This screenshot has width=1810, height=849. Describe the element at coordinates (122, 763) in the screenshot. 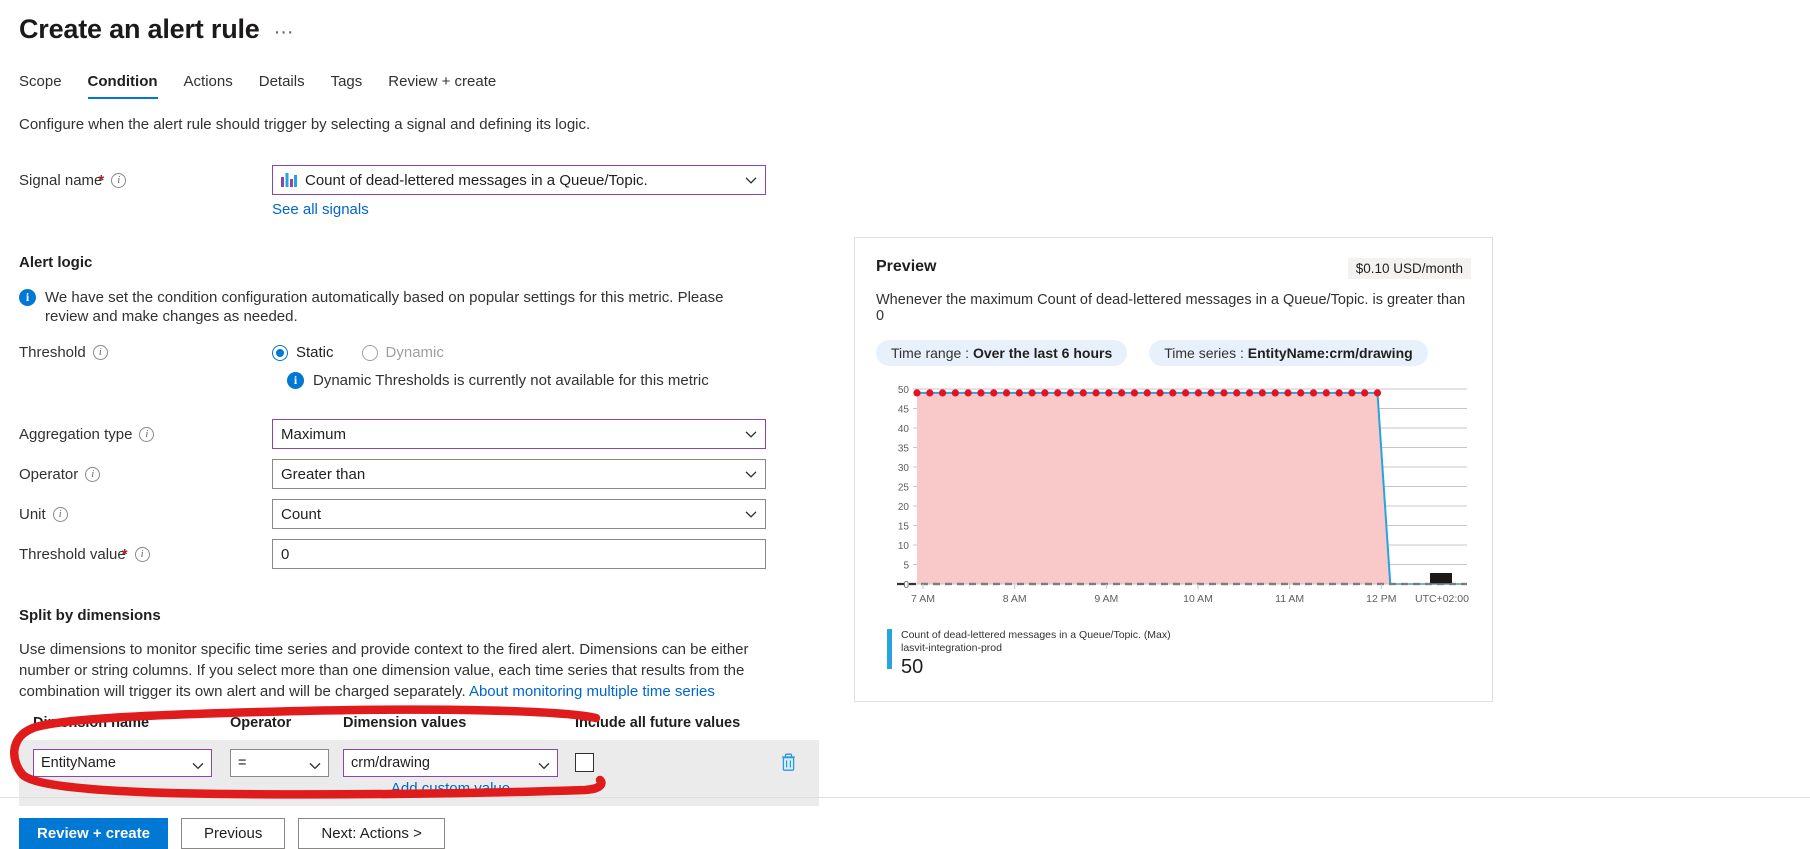

I see `dimension-name-select: EntityName` at that location.